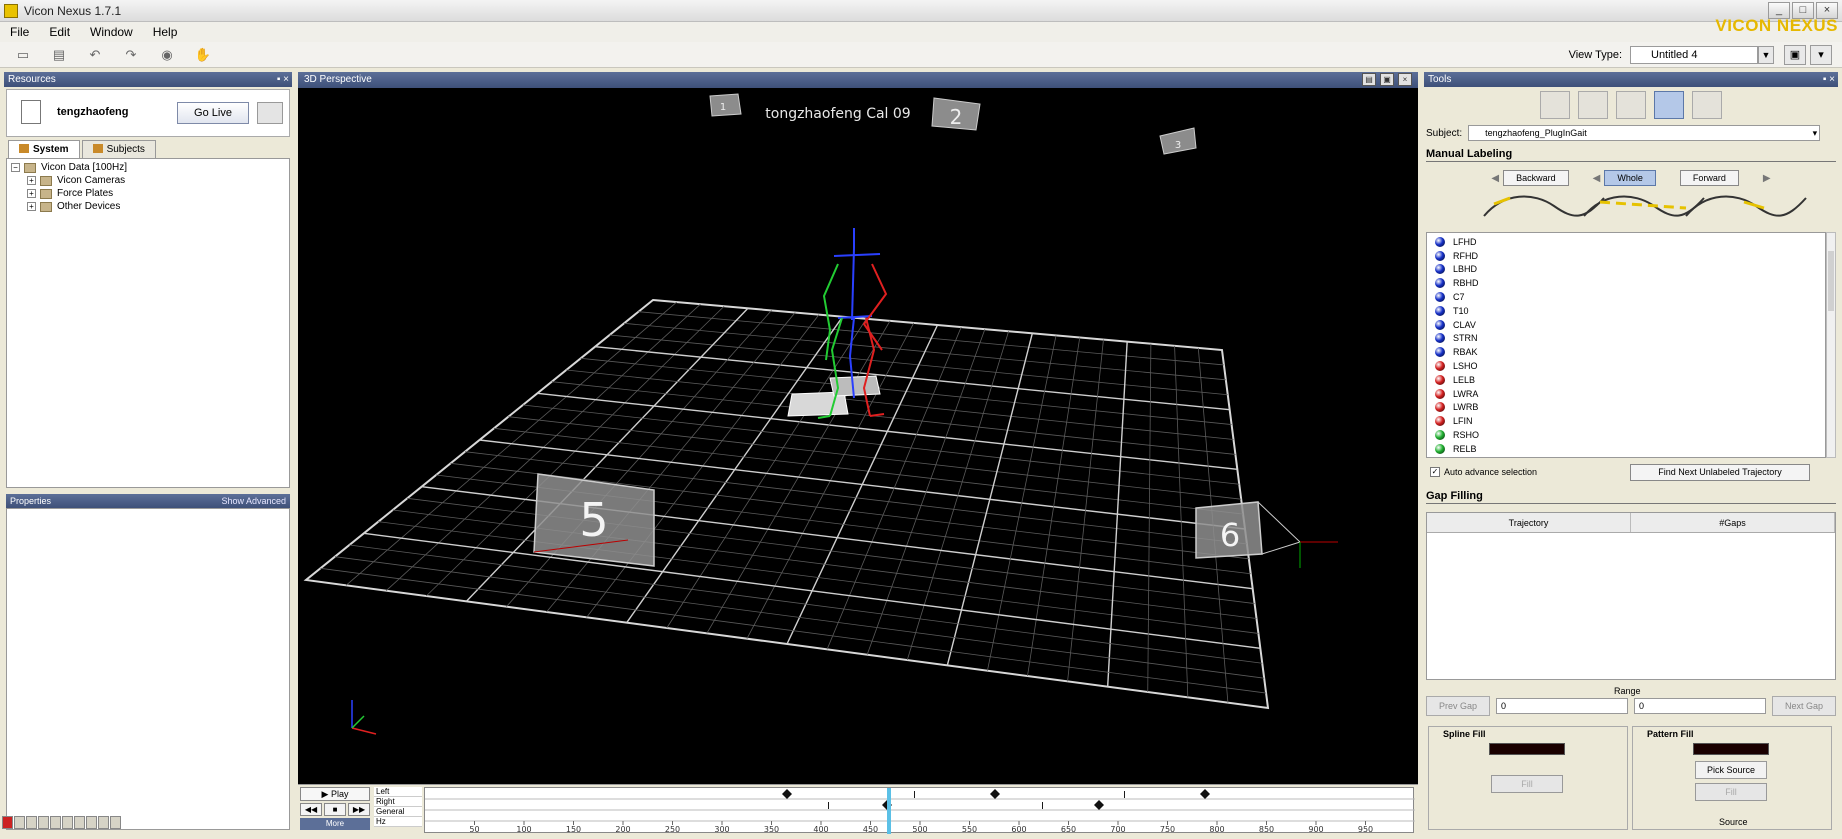 Image resolution: width=1842 pixels, height=839 pixels. Describe the element at coordinates (148, 193) in the screenshot. I see `tree-item-force-plates: + Force Plates` at that location.